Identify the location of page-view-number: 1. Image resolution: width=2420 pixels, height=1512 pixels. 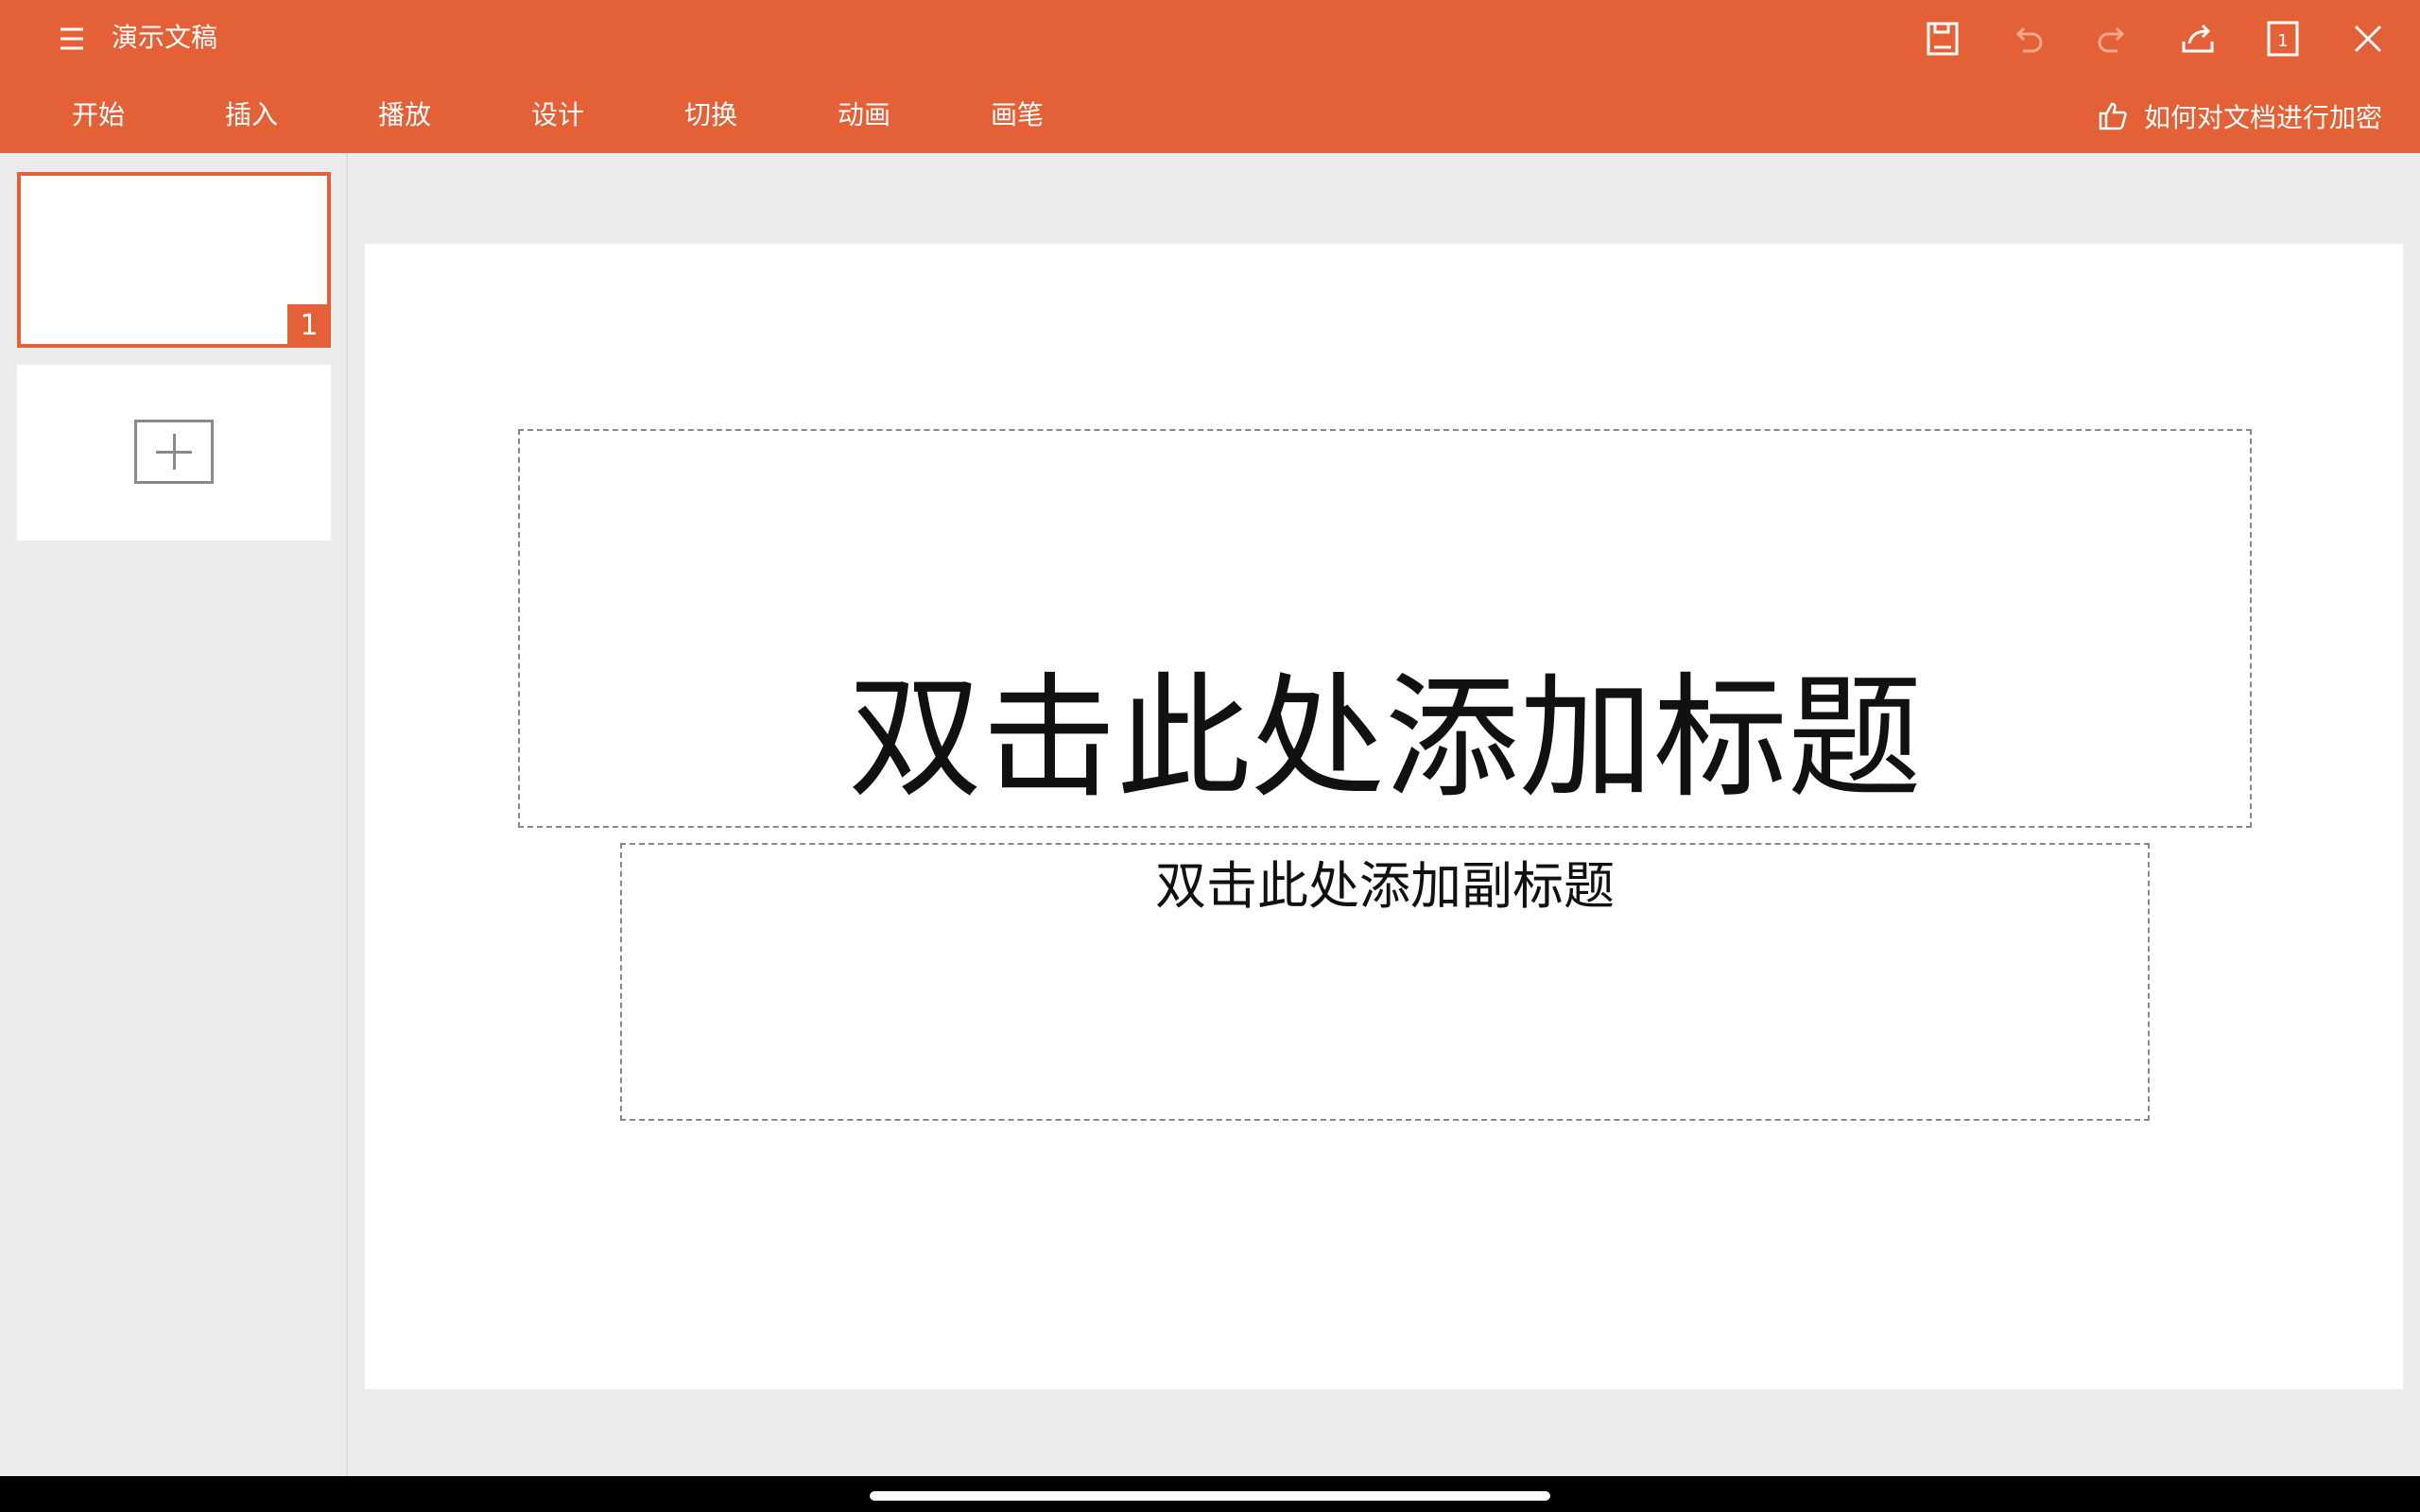
(2282, 41).